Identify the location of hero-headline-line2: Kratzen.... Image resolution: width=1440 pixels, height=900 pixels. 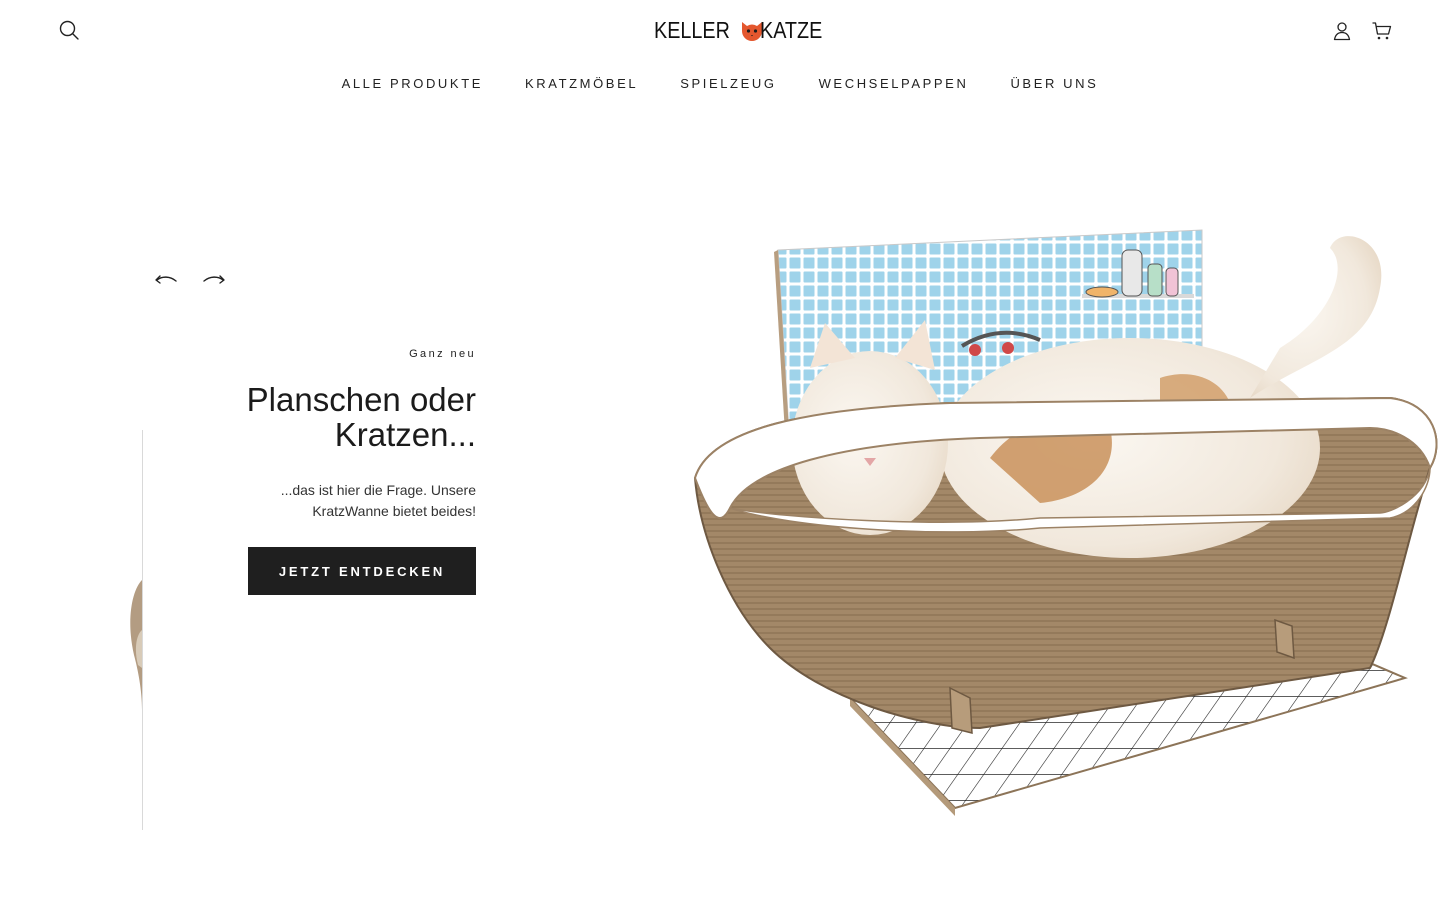
(405, 434).